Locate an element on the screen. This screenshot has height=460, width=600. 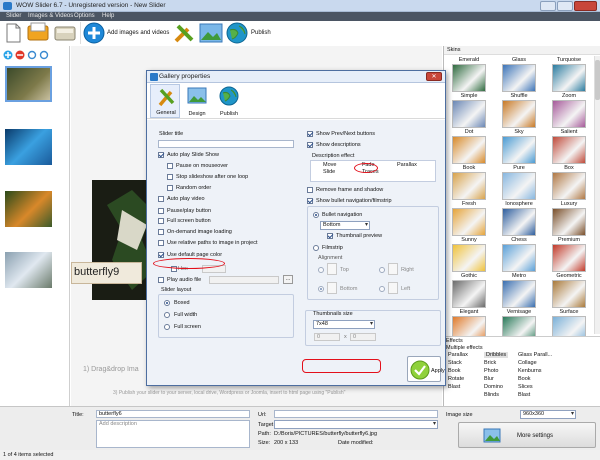
effect-item: Rotate is located at coordinates (456, 379).